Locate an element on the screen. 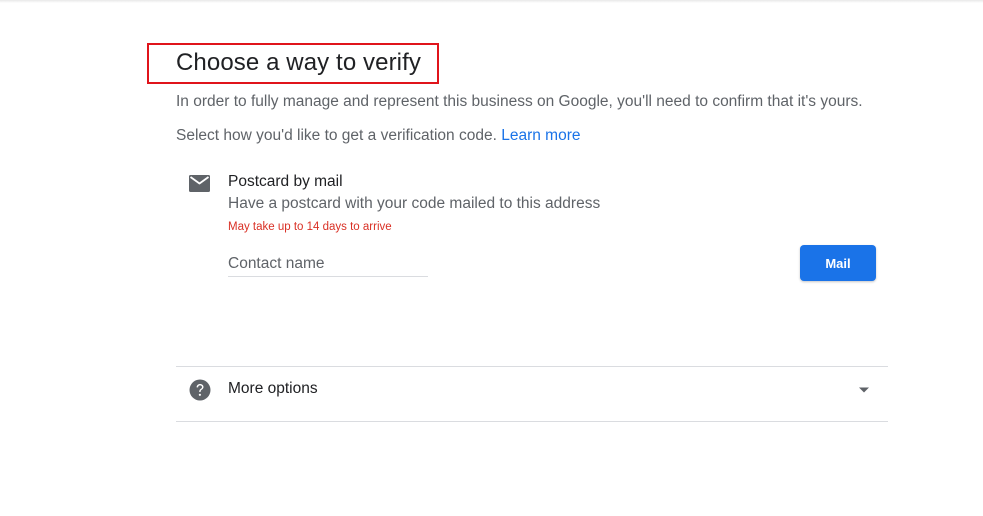  chevron-down-icon is located at coordinates (864, 390).